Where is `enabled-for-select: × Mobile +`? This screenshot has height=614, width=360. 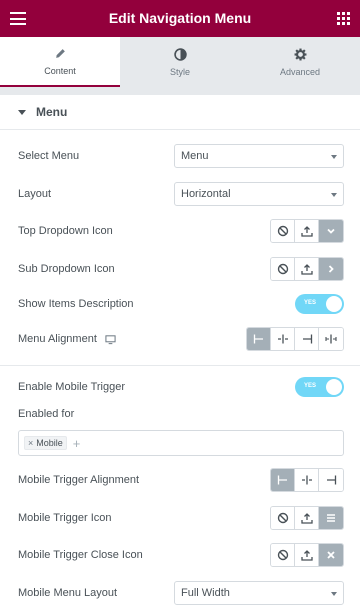
enabled-for-select: × Mobile + is located at coordinates (181, 443).